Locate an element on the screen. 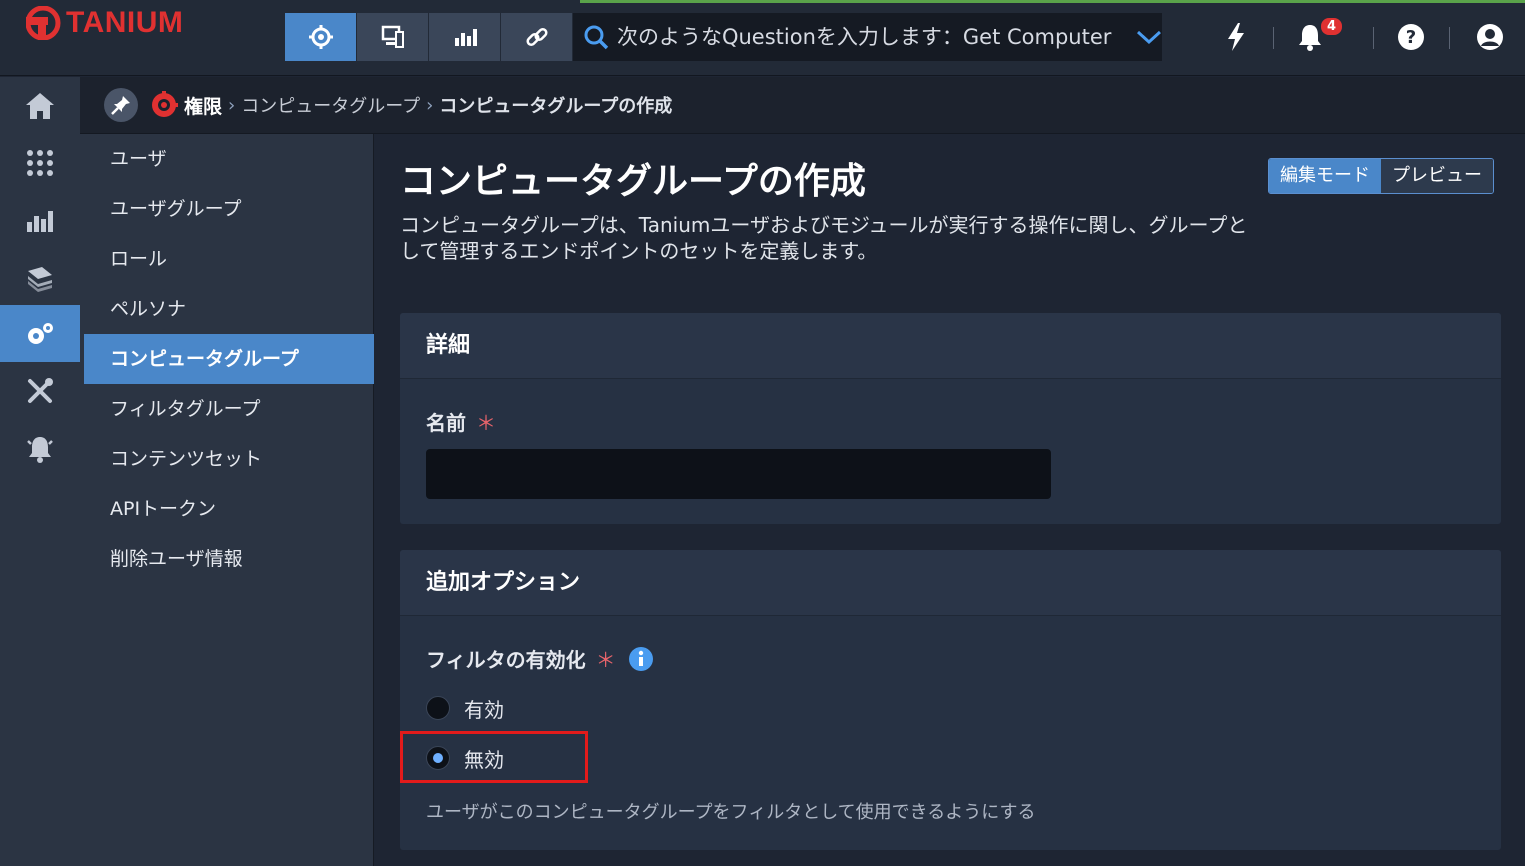 The width and height of the screenshot is (1525, 866). settings-gears-icon is located at coordinates (40, 333).